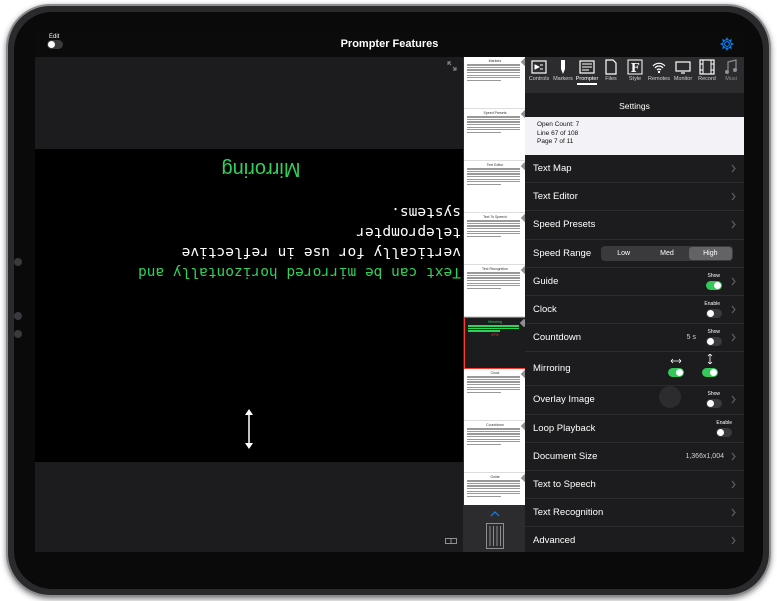 This screenshot has height=601, width=777. What do you see at coordinates (634, 197) in the screenshot?
I see `row-text-editor: Text Editor` at bounding box center [634, 197].